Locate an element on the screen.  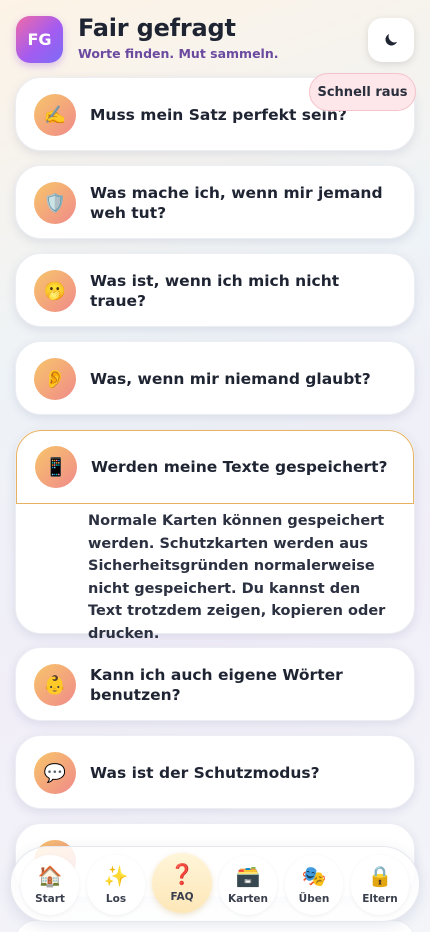
nav-label: Los is located at coordinates (116, 899).